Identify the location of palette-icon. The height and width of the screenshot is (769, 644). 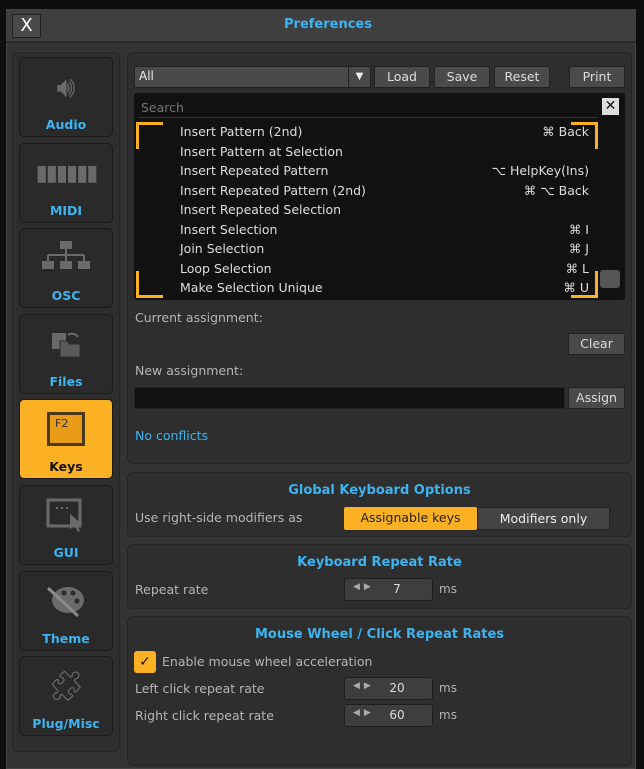
(66, 602).